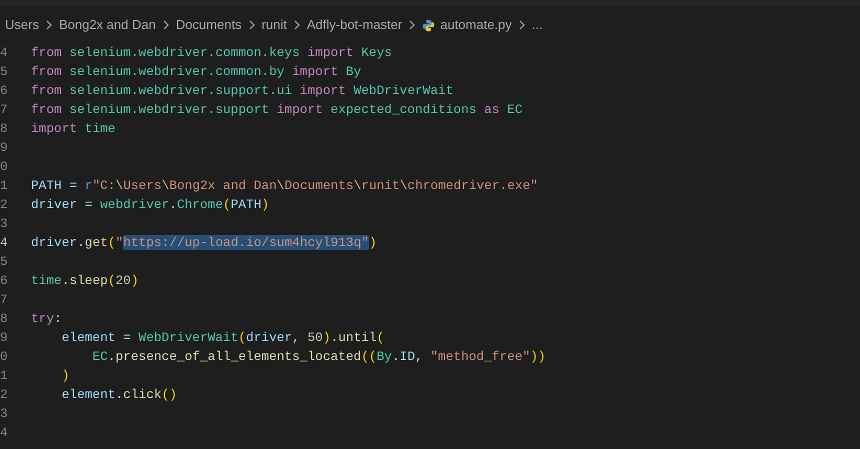 This screenshot has width=860, height=449. What do you see at coordinates (476, 25) in the screenshot?
I see `breadcrumb-item: automate.py` at bounding box center [476, 25].